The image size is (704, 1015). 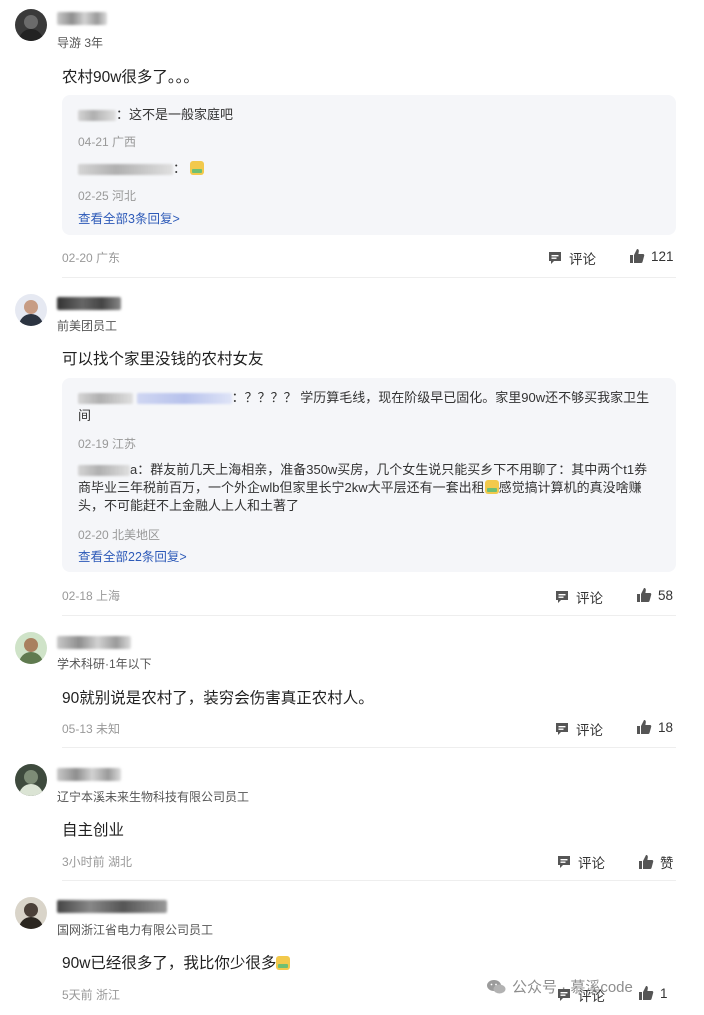 What do you see at coordinates (184, 399) in the screenshot?
I see `reply-target-blurred` at bounding box center [184, 399].